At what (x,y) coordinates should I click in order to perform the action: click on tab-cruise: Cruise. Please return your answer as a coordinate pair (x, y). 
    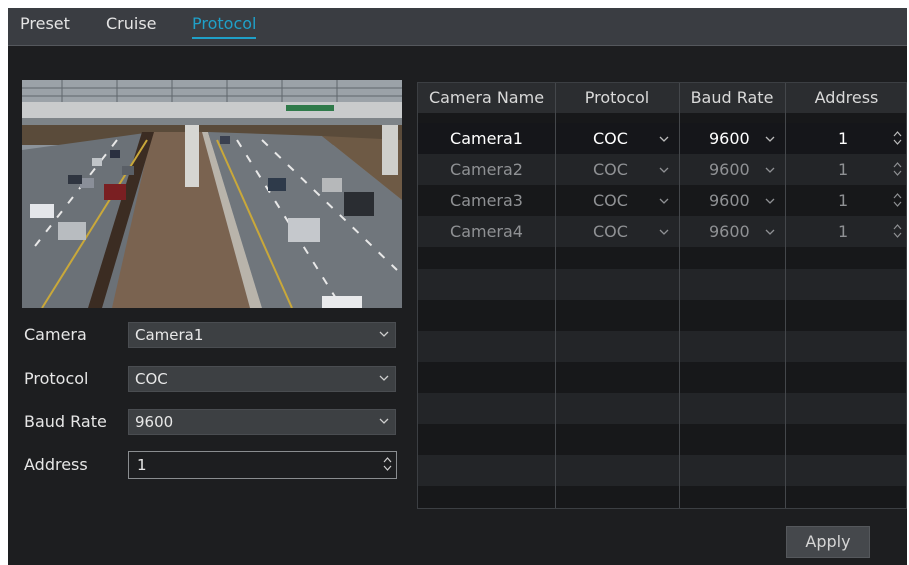
    Looking at the image, I should click on (131, 25).